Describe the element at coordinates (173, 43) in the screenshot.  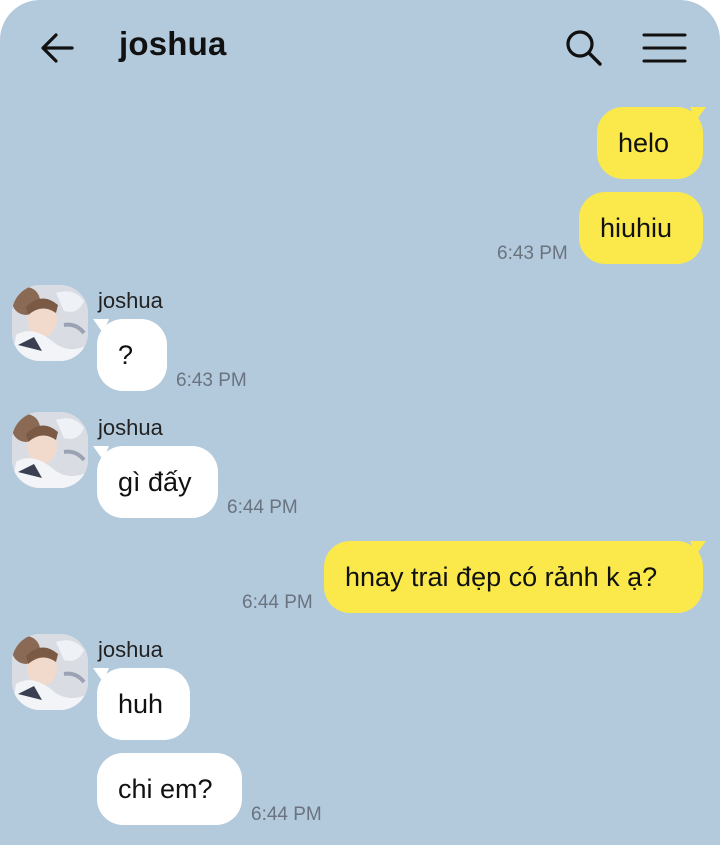
I see `chat-title: joshua` at that location.